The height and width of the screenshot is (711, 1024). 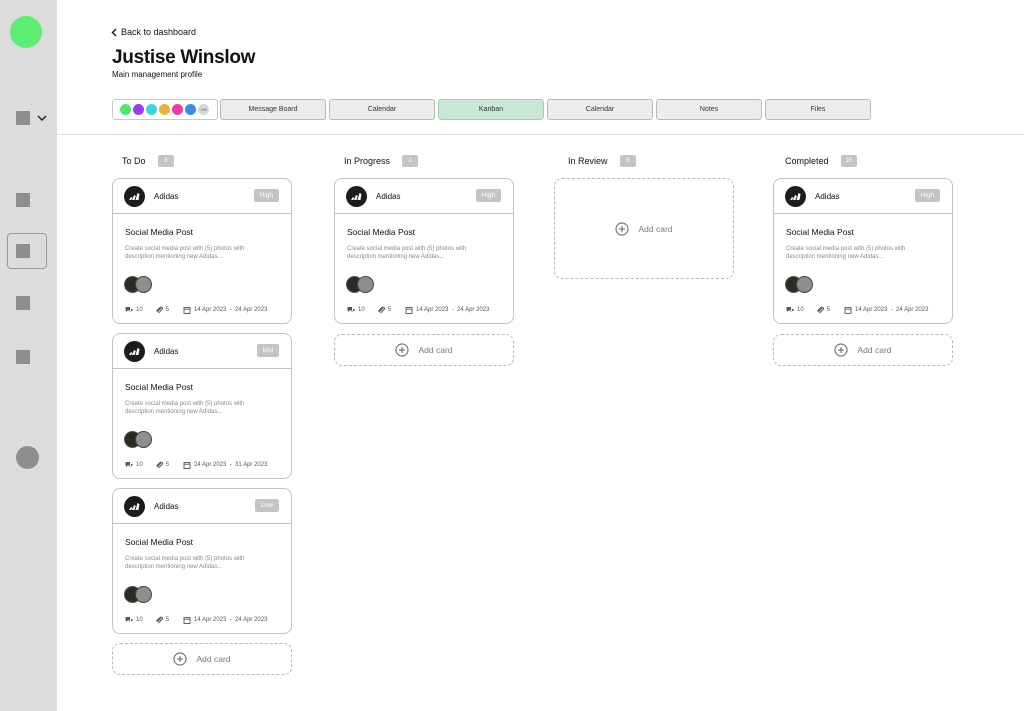 What do you see at coordinates (600, 109) in the screenshot?
I see `tab-calendar-2: Calendar` at bounding box center [600, 109].